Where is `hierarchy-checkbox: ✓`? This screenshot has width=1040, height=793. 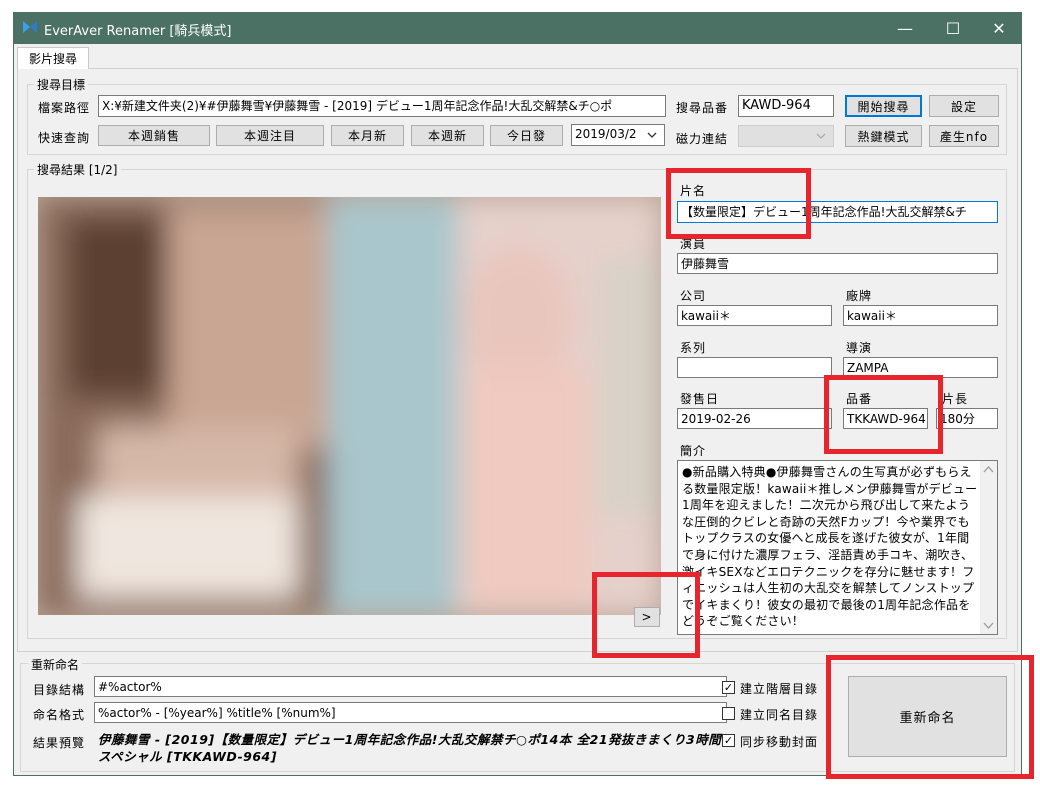 hierarchy-checkbox: ✓ is located at coordinates (728, 687).